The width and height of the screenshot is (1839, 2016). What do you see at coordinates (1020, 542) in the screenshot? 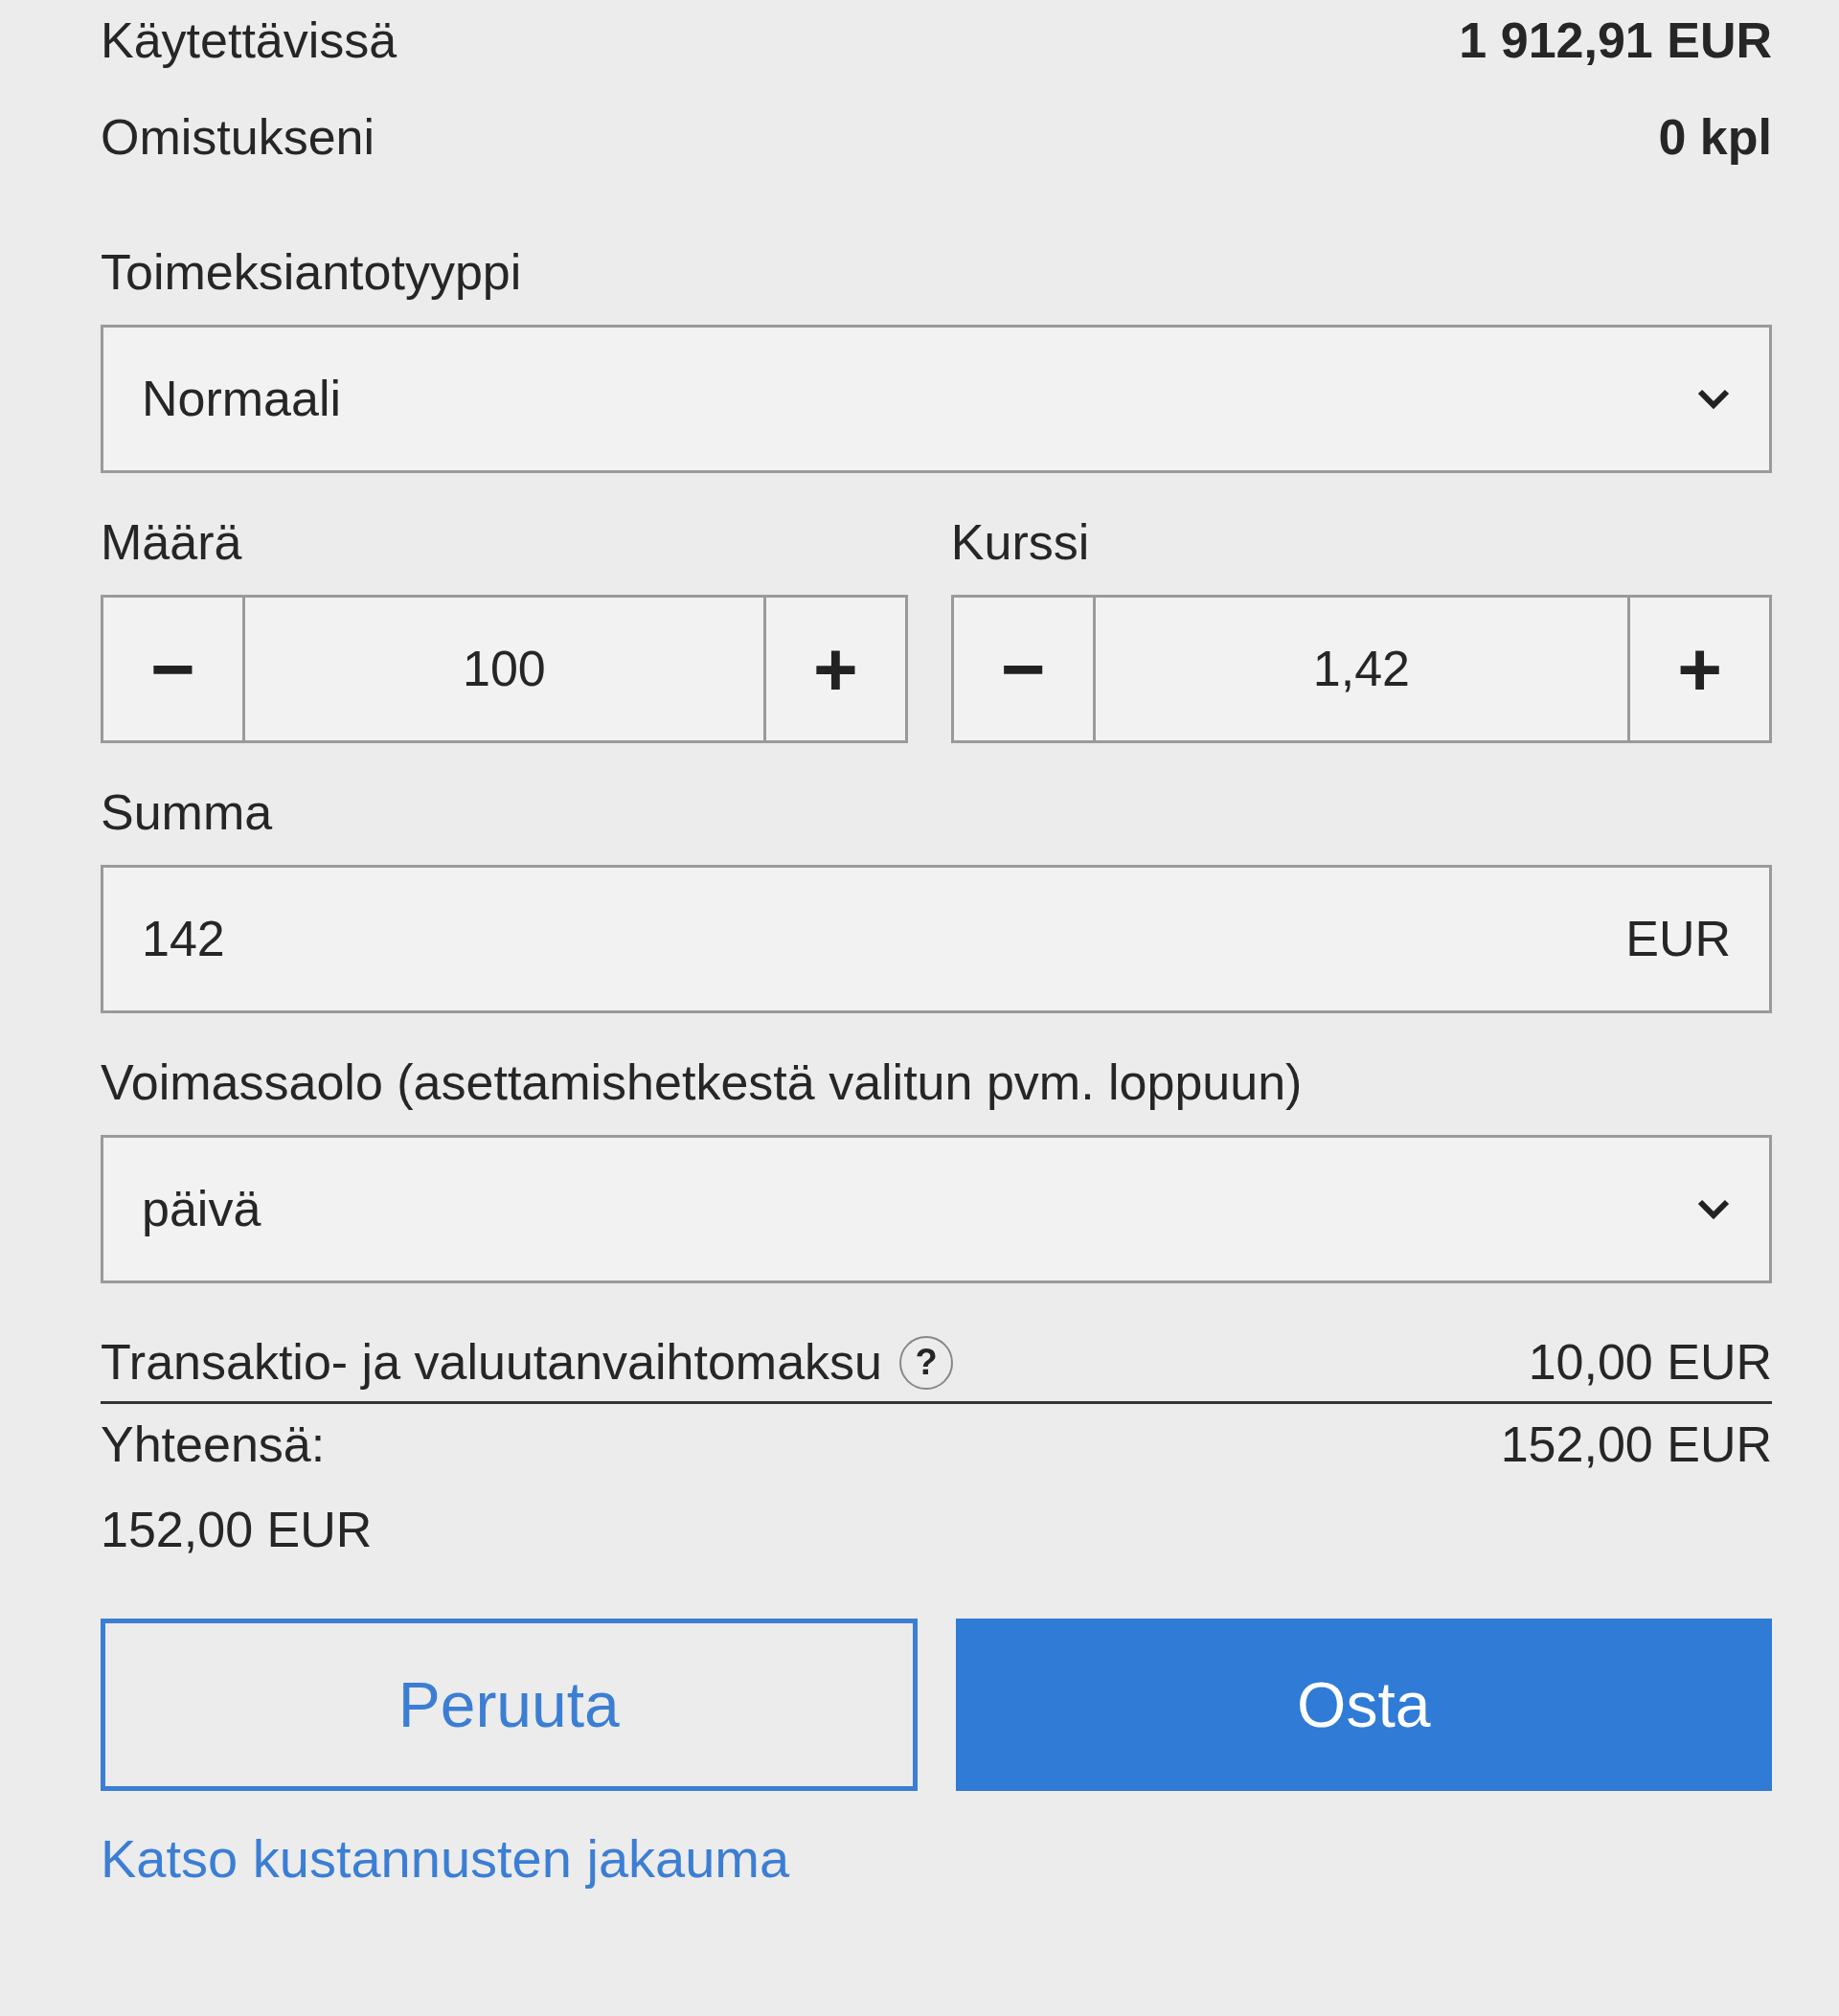
I see `field-label: Kurssi` at bounding box center [1020, 542].